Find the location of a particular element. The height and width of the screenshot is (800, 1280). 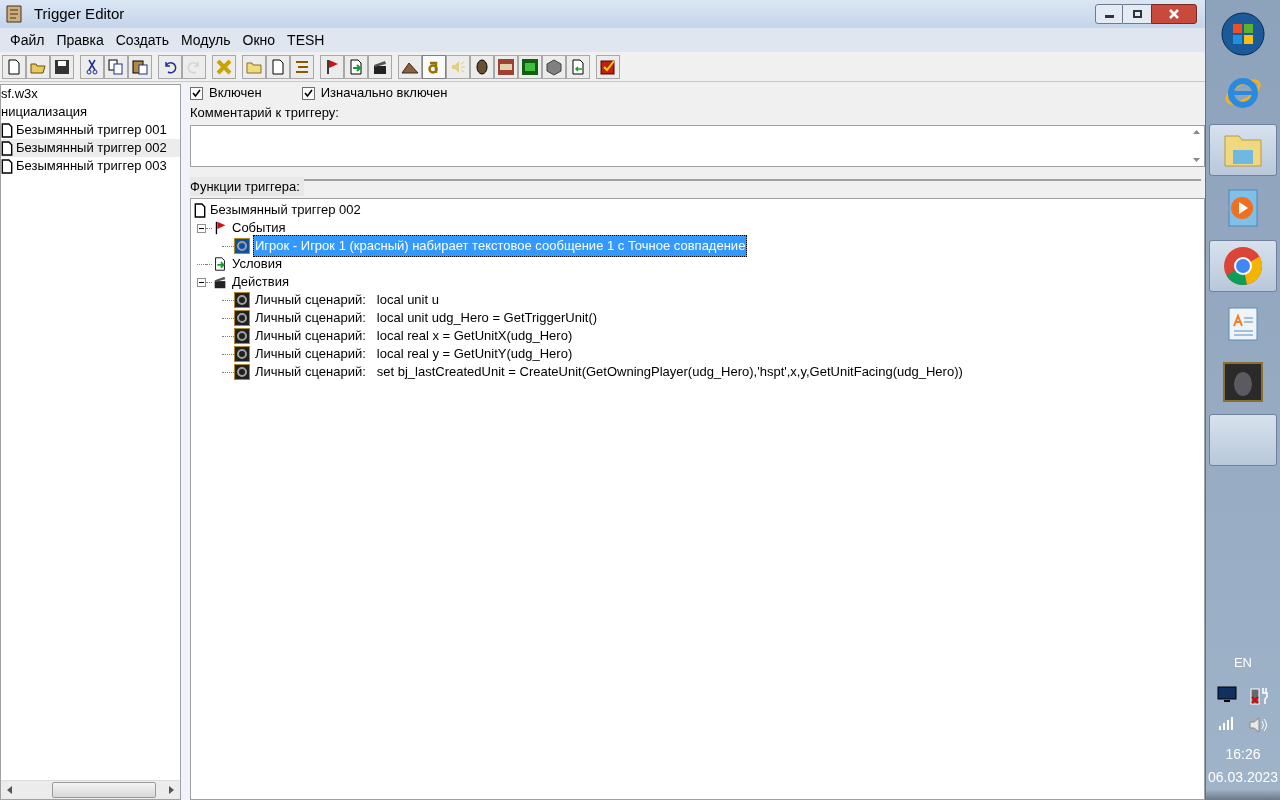

trigger-list-item: sf.w3x is located at coordinates (90, 94).